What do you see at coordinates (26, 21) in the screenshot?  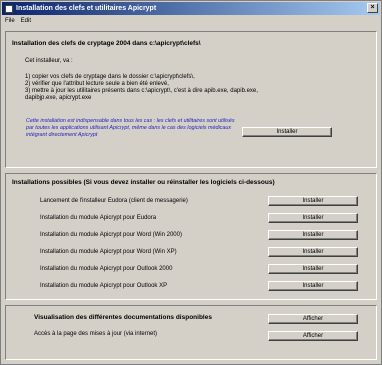 I see `menu-edit: Edit` at bounding box center [26, 21].